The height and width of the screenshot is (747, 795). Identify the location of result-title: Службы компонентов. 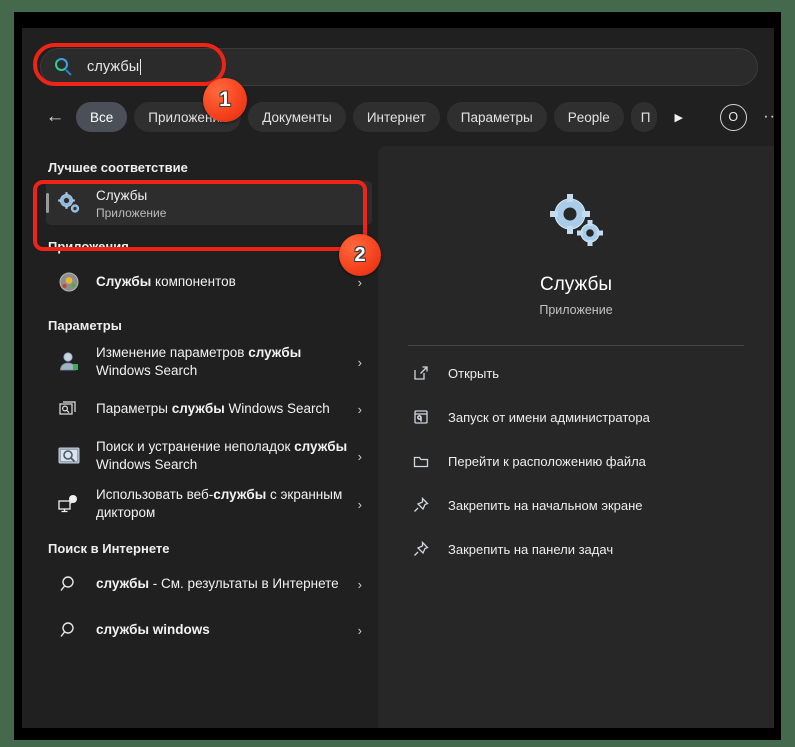
(166, 281).